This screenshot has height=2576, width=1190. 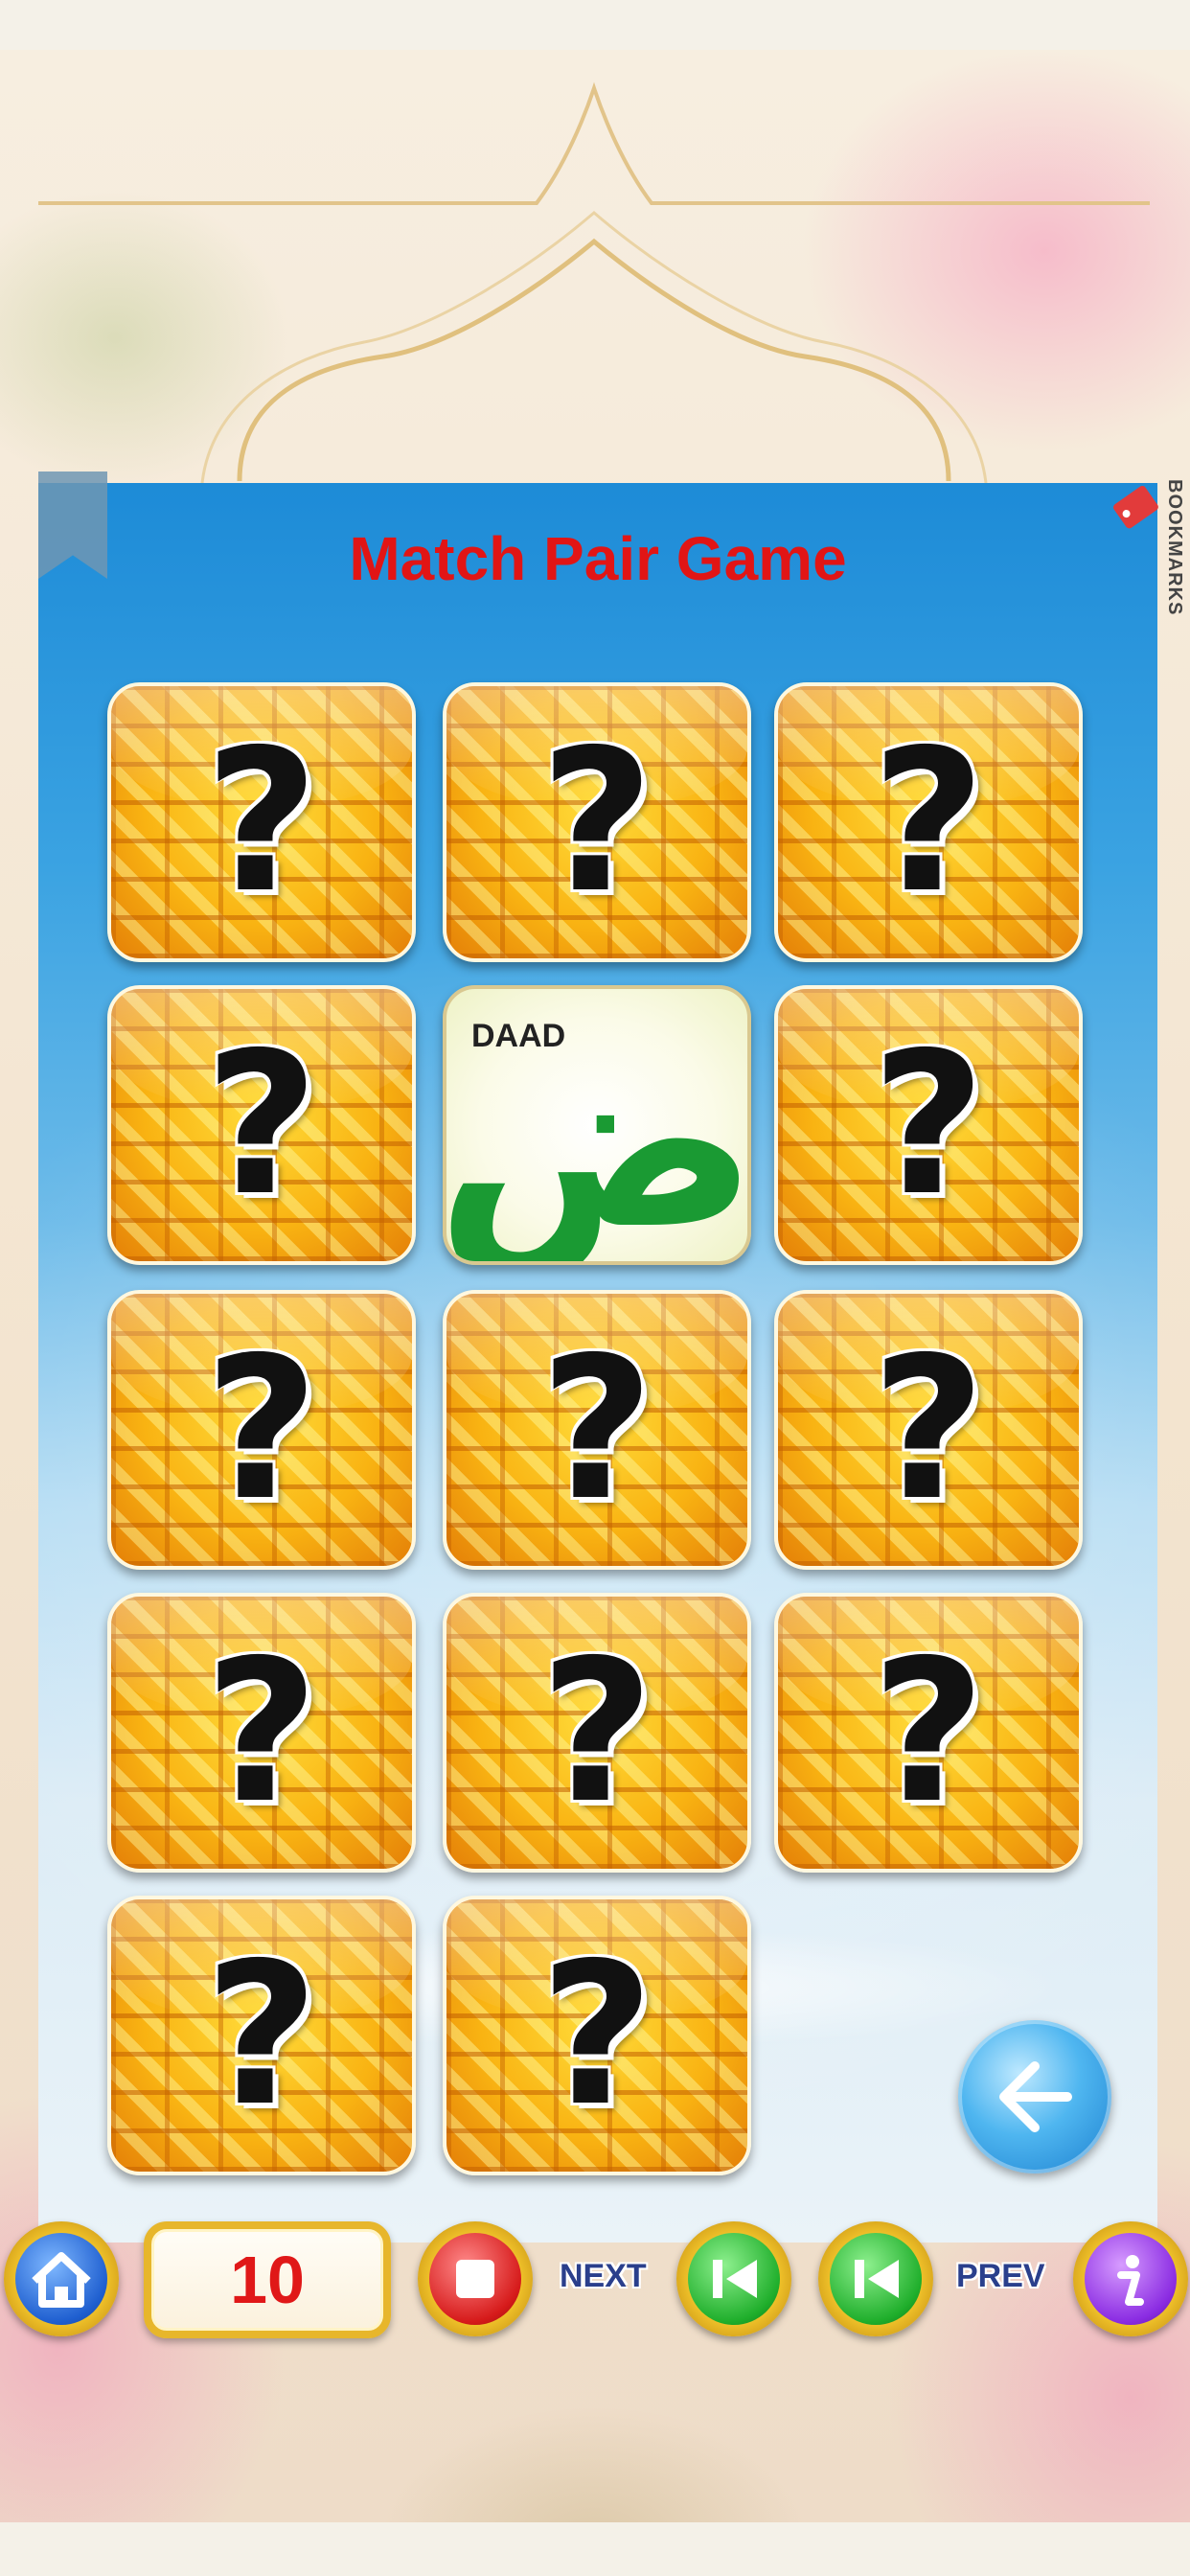 I want to click on home-button, so click(x=62, y=2278).